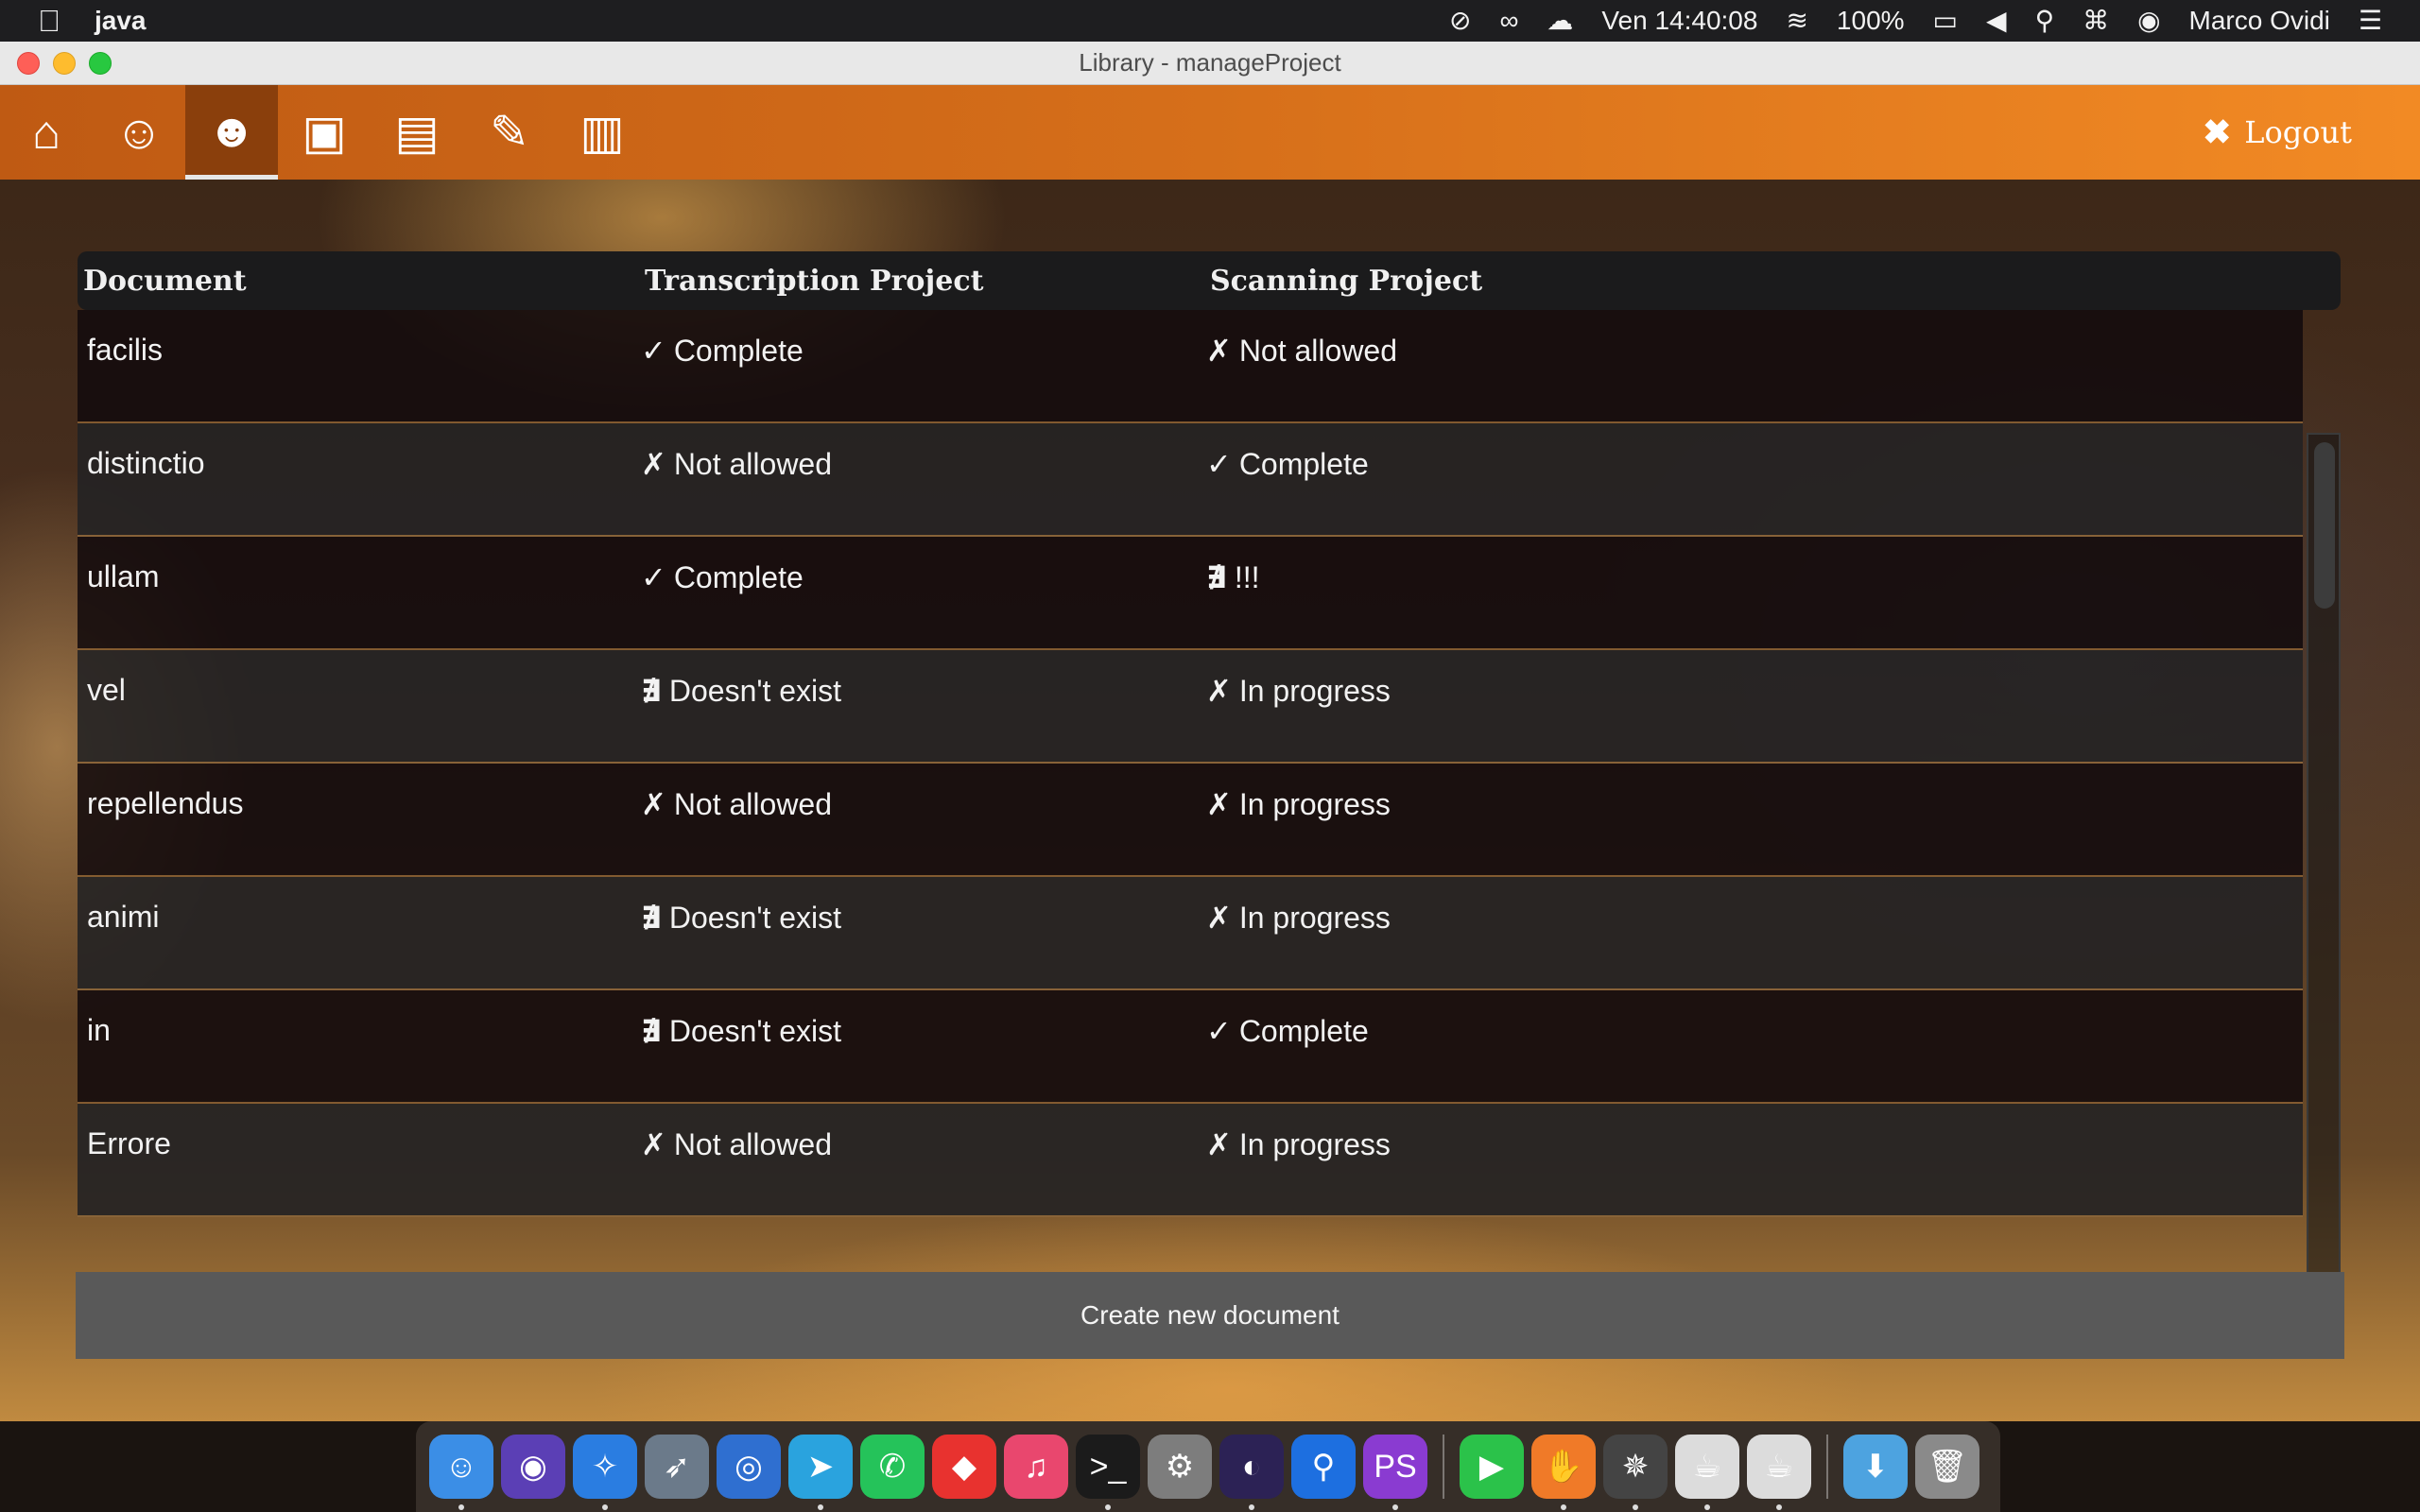 The width and height of the screenshot is (2420, 1512). Describe the element at coordinates (1190, 593) in the screenshot. I see `table-row: ullam ✓ Complete ∄!!!` at that location.